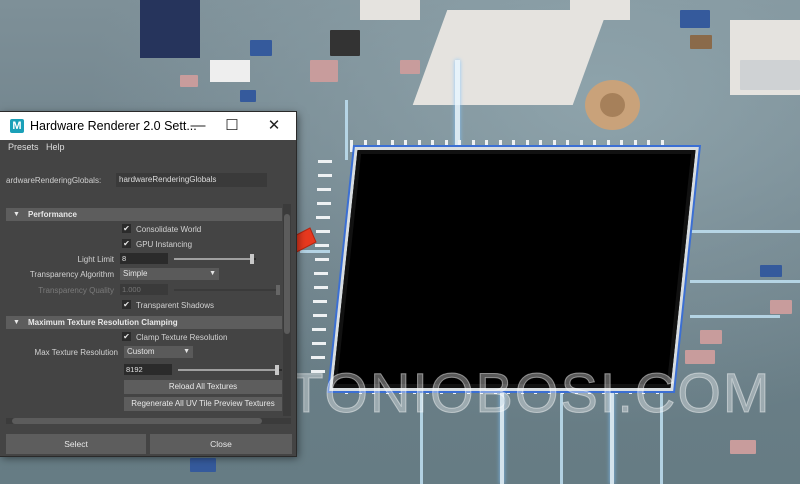 This screenshot has height=484, width=800. What do you see at coordinates (52, 214) in the screenshot?
I see `section-title: Performance` at bounding box center [52, 214].